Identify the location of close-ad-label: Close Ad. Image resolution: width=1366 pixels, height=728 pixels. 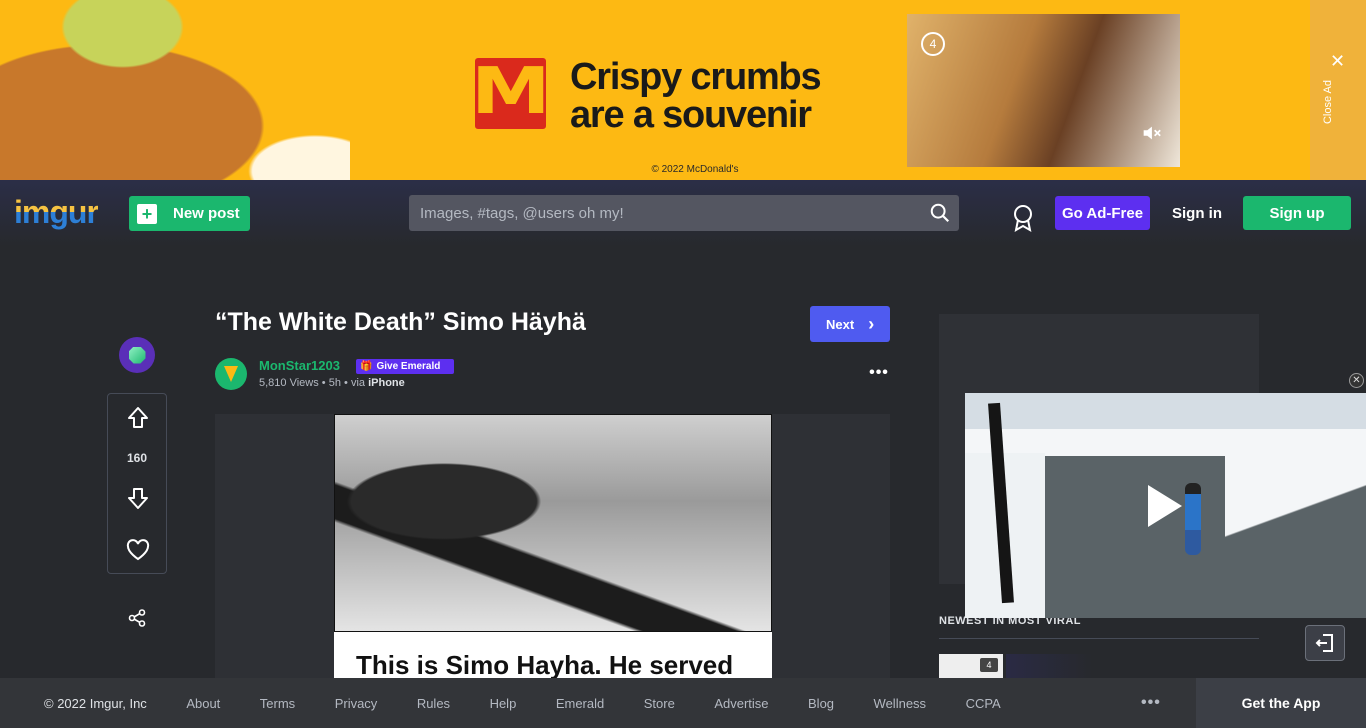
(1328, 102).